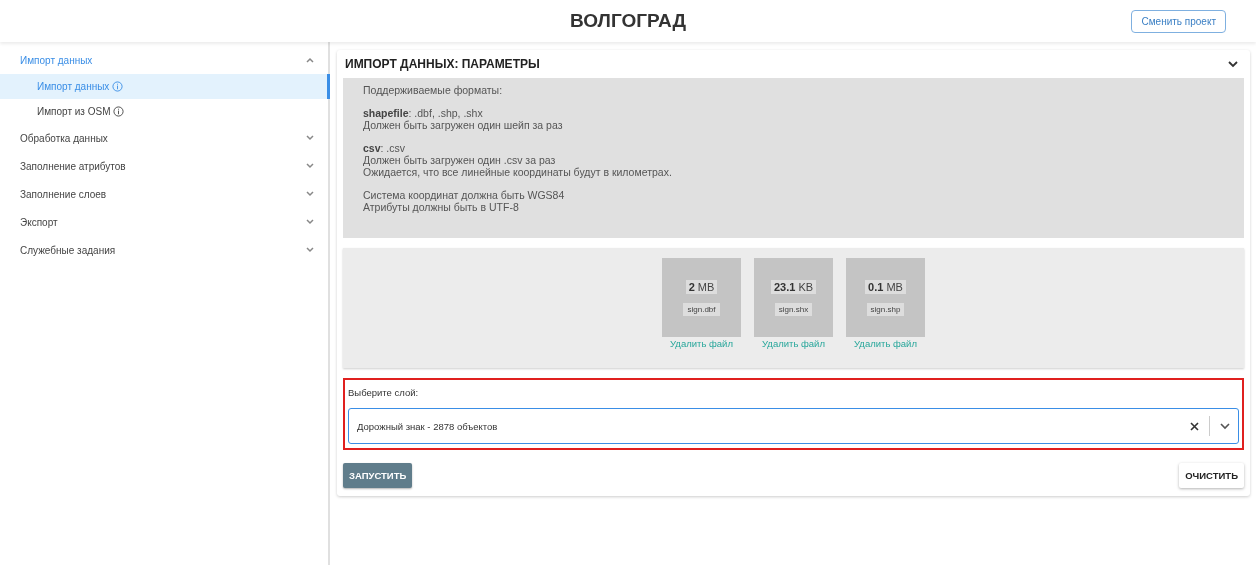 The height and width of the screenshot is (565, 1256). I want to click on file-name: sign.dbf, so click(701, 309).